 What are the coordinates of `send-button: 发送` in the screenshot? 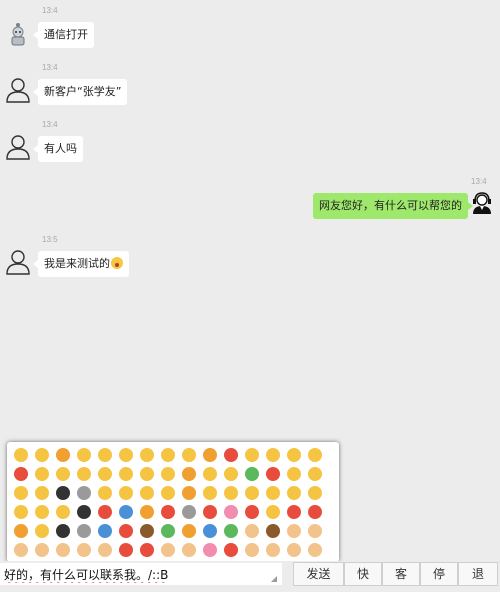 It's located at (318, 574).